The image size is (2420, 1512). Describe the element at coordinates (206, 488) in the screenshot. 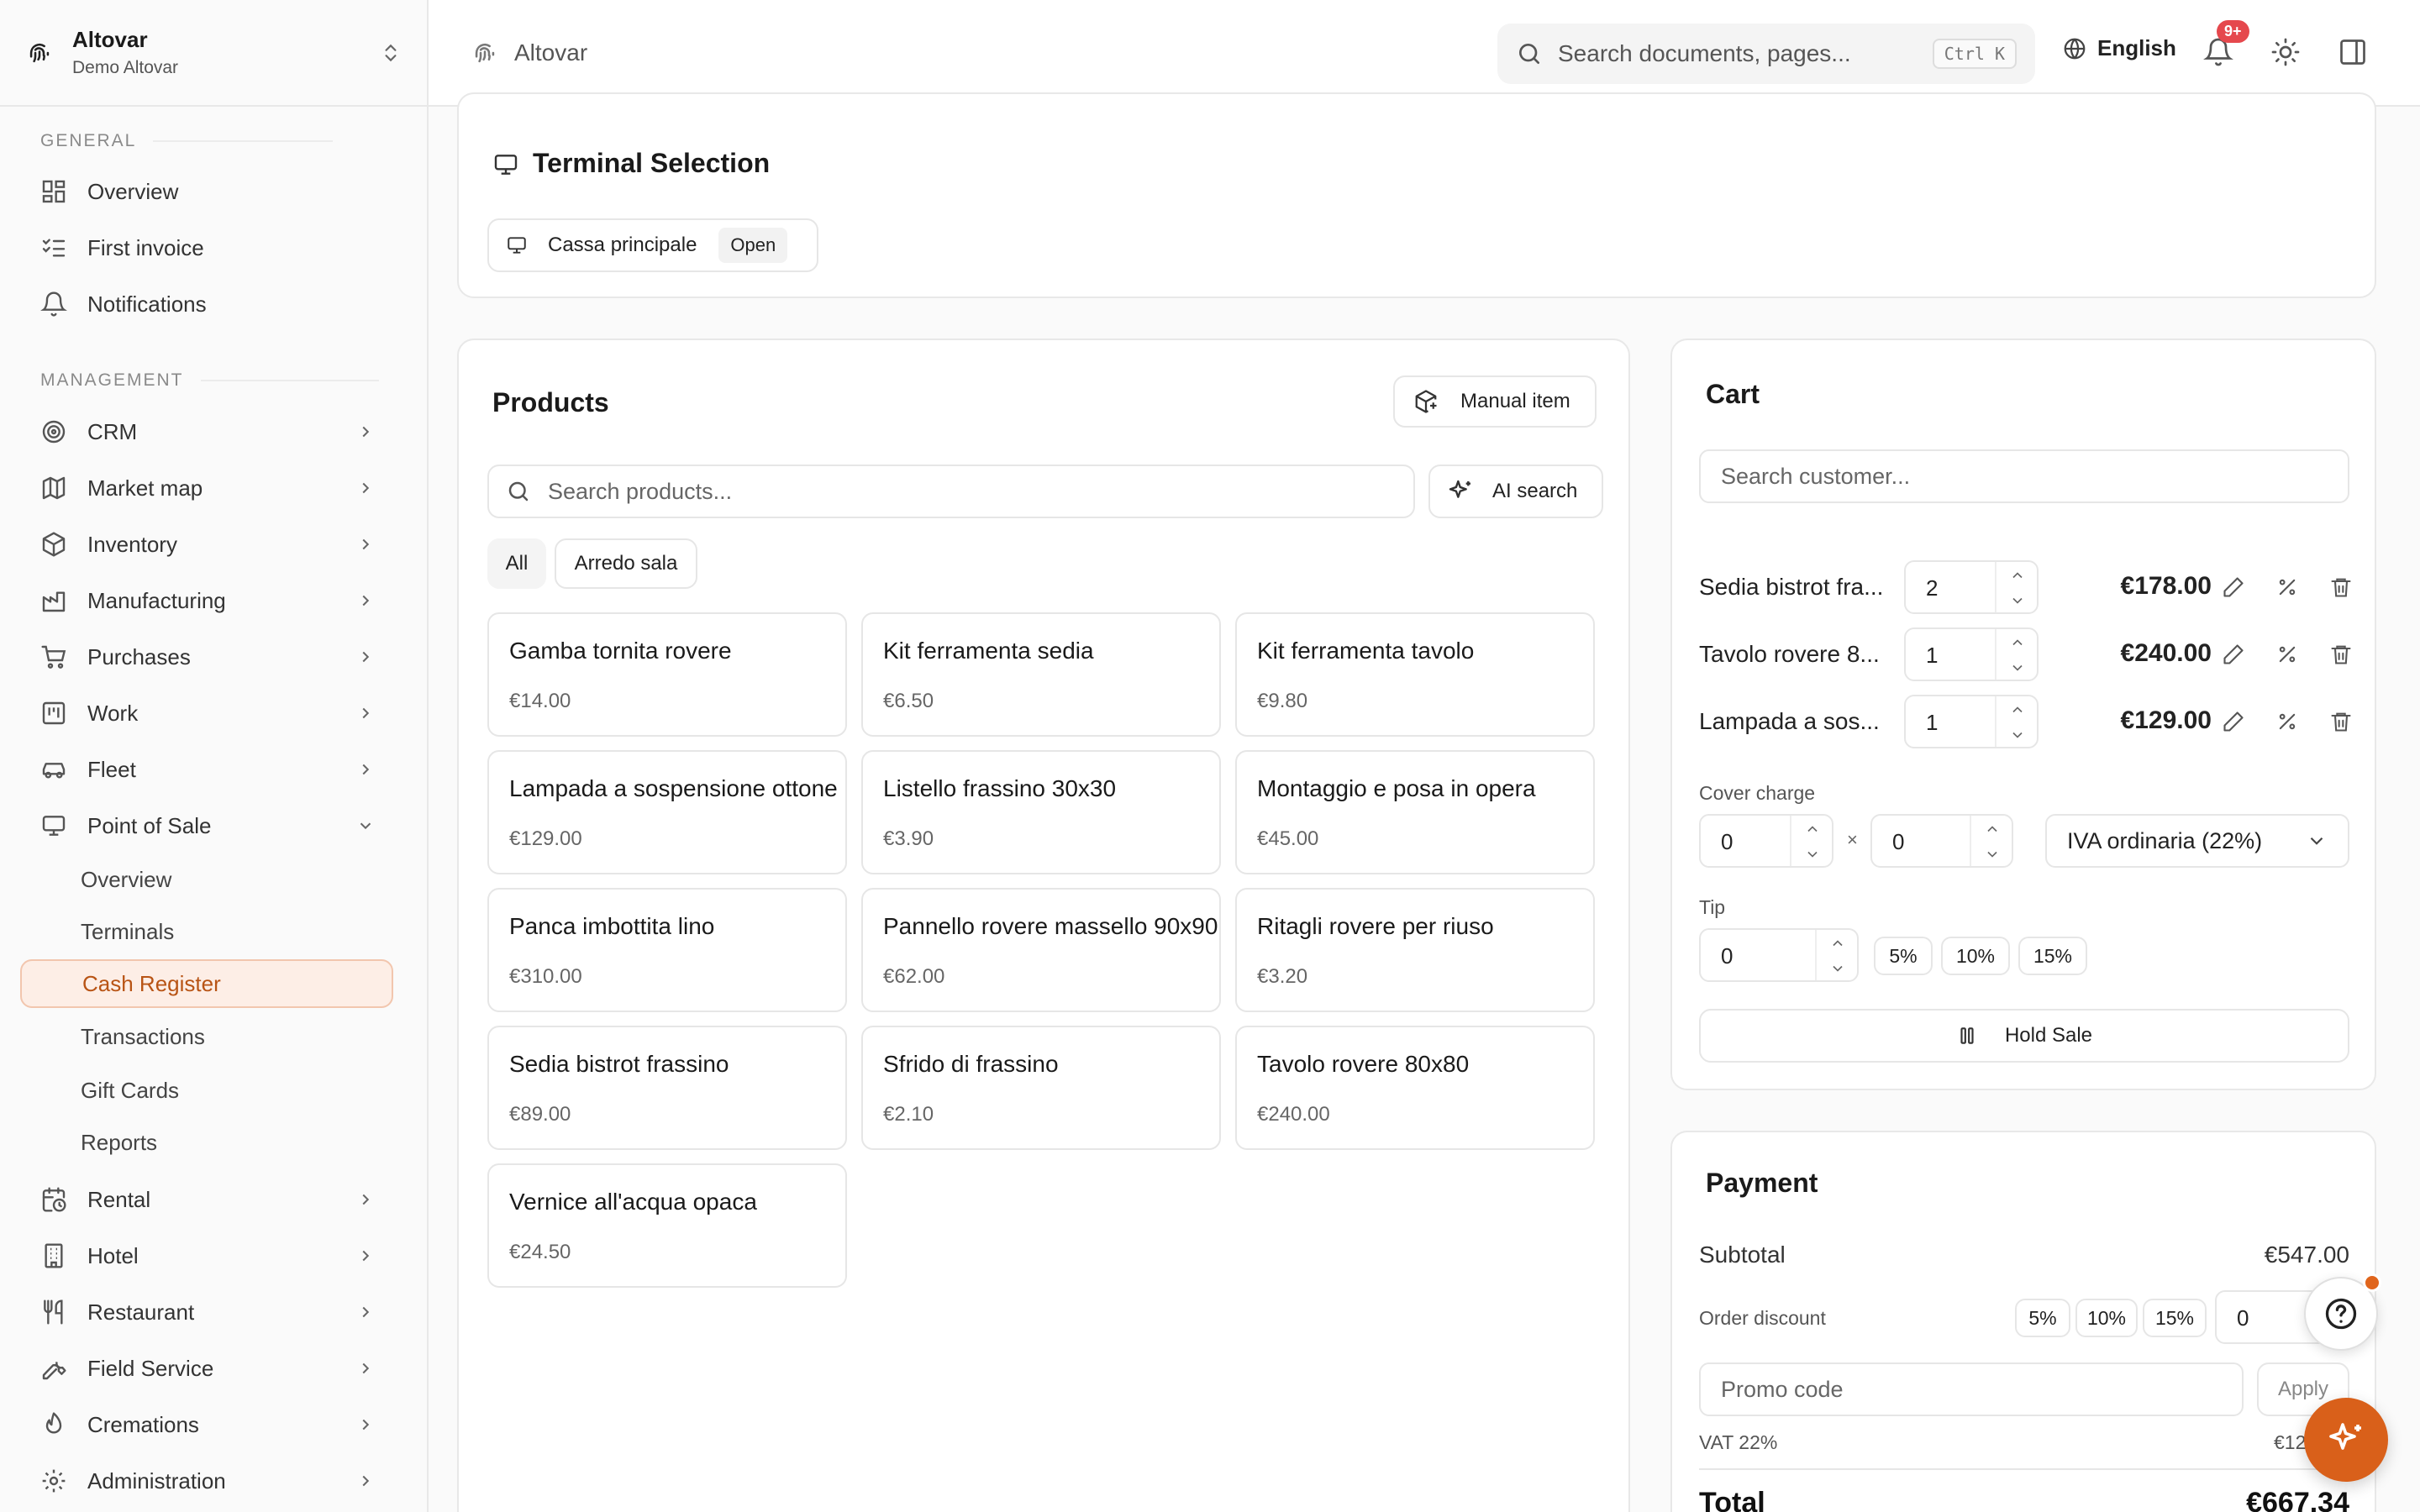

I see `sidebar-item-market-map: Market map` at that location.